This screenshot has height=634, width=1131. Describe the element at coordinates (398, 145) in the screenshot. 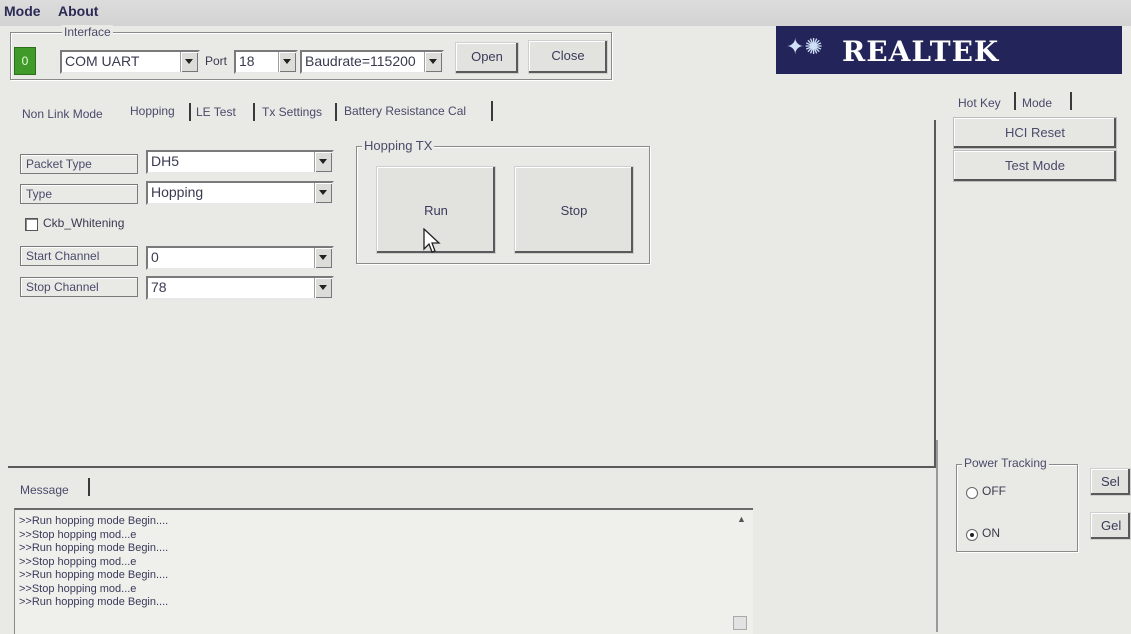

I see `hopping-tx-group-label: Hopping TX` at that location.